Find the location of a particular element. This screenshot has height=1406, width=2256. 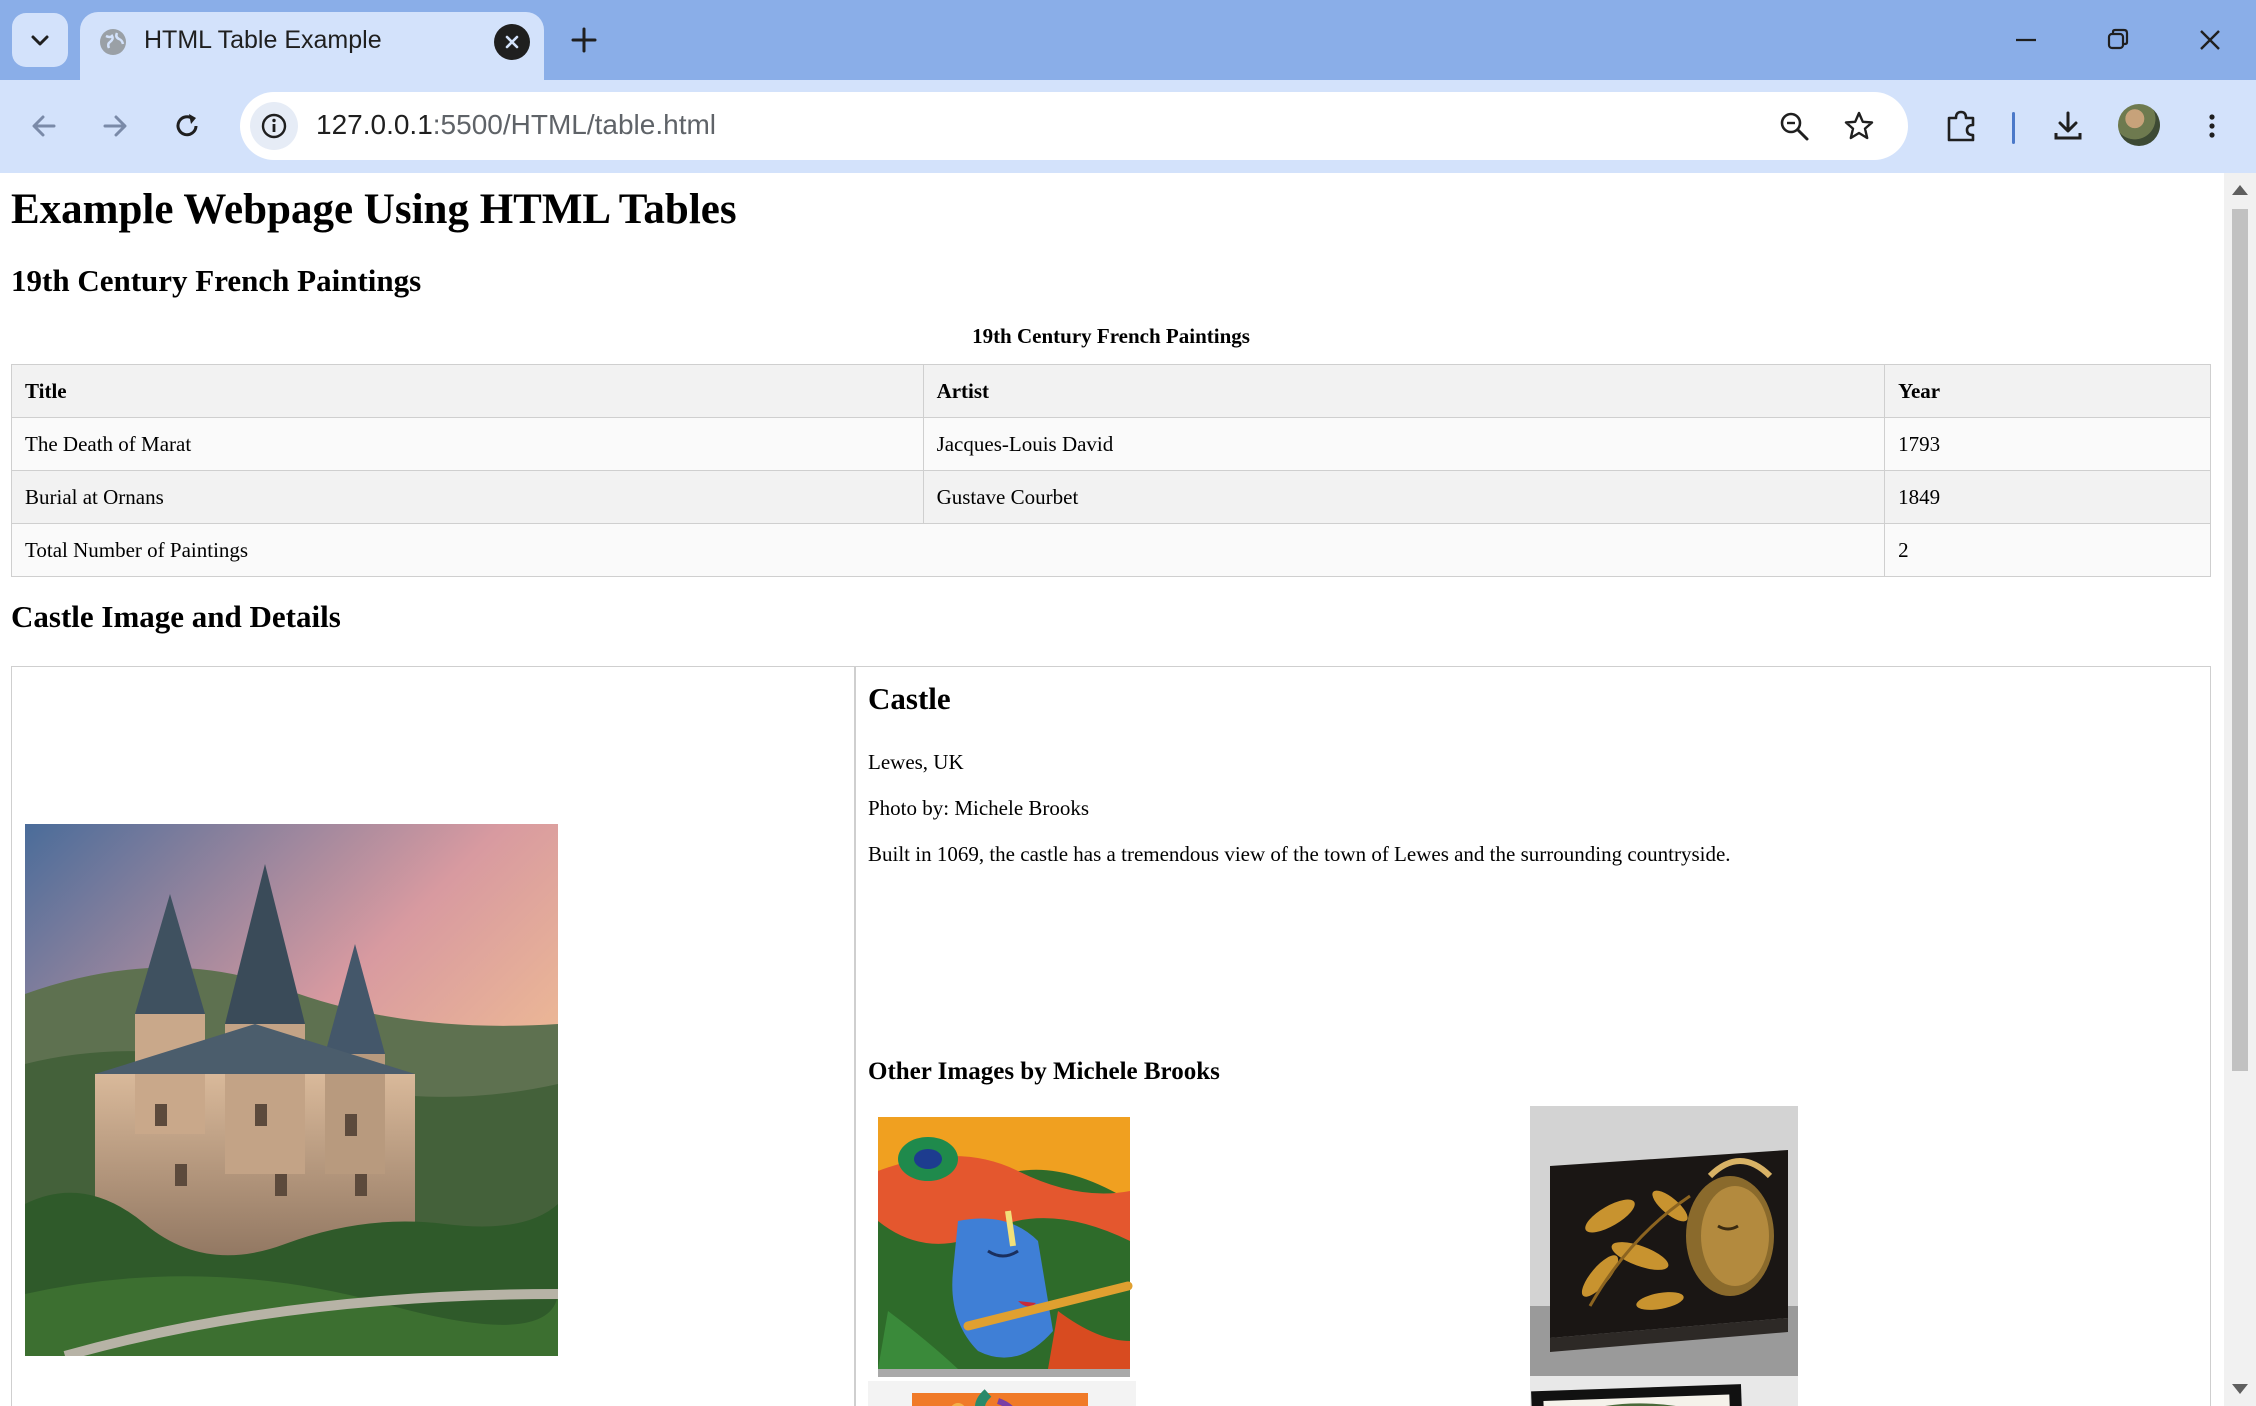

download-icon is located at coordinates (2068, 125).